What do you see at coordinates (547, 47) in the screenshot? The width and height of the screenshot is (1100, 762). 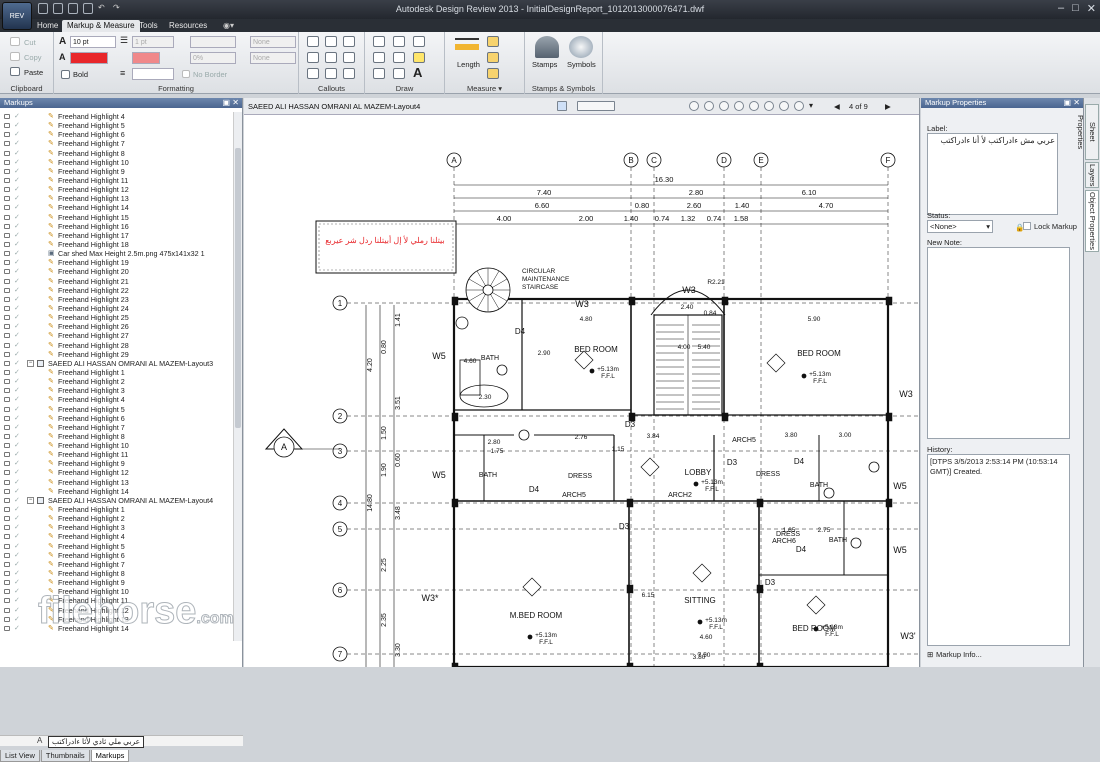 I see `stamp-icon` at bounding box center [547, 47].